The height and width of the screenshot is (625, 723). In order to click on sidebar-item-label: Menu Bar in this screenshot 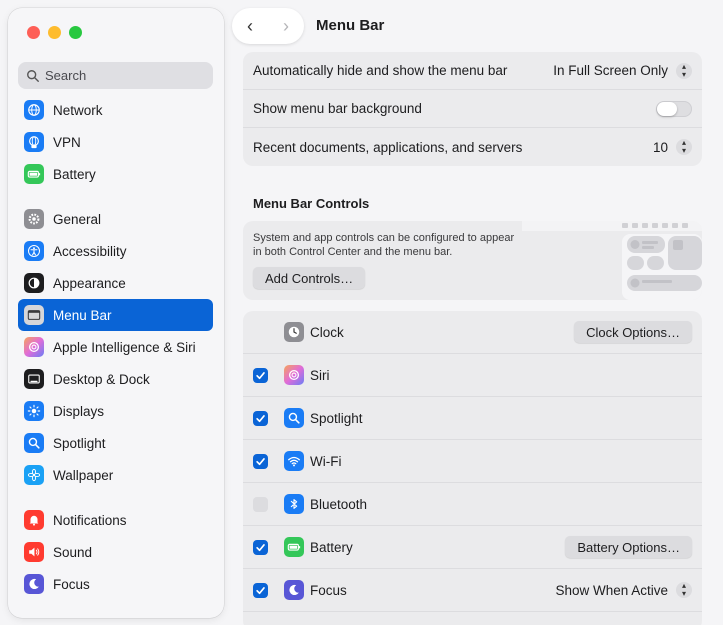, I will do `click(82, 315)`.